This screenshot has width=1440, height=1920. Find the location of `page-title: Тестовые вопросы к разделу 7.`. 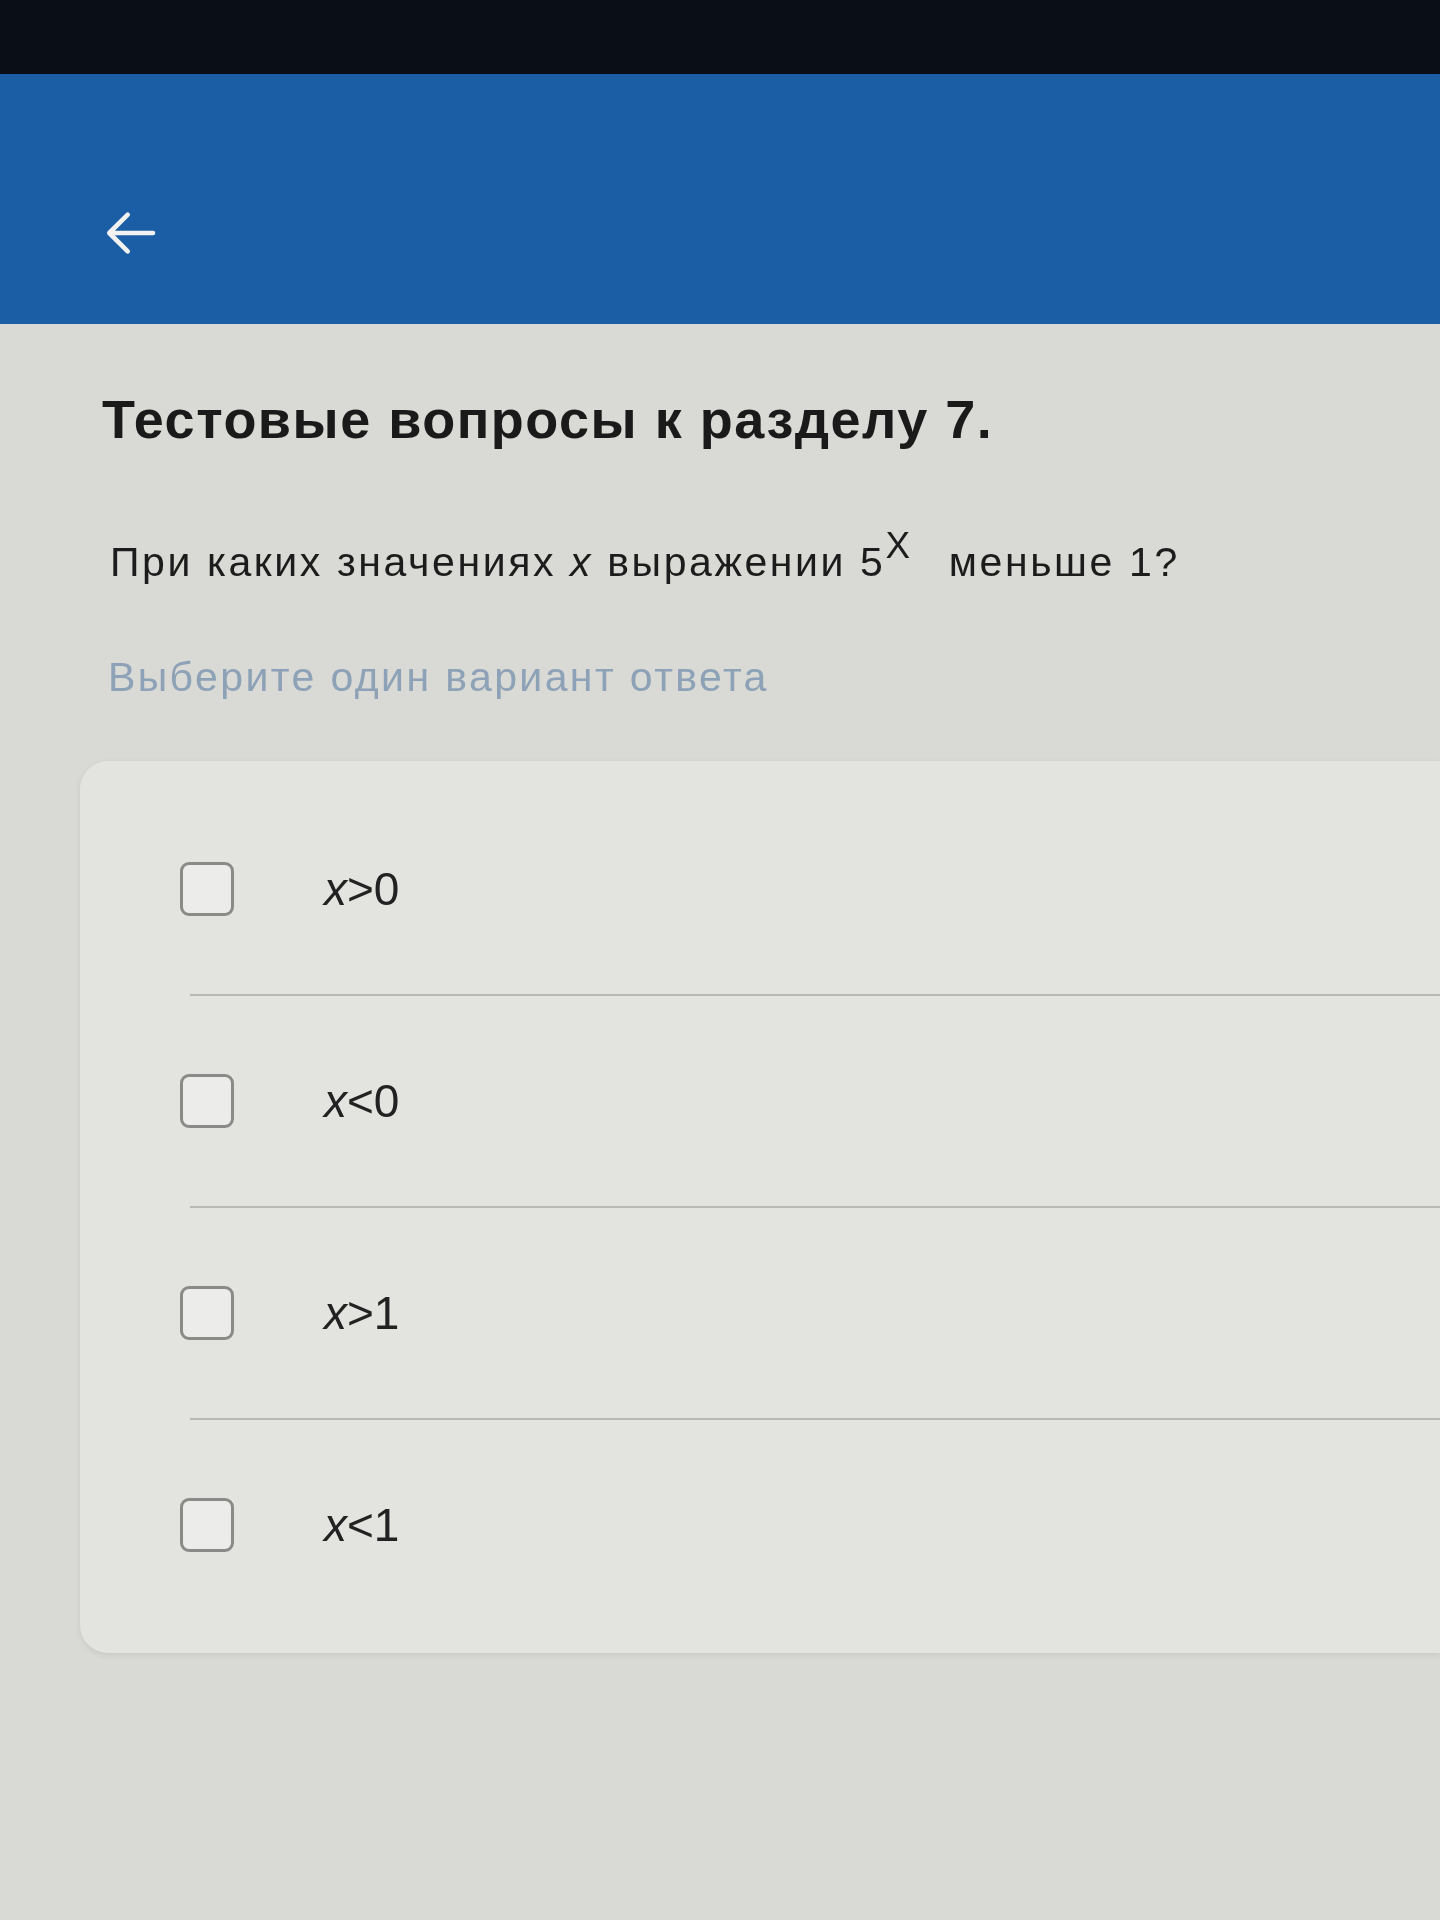

page-title: Тестовые вопросы к разделу 7. is located at coordinates (548, 419).